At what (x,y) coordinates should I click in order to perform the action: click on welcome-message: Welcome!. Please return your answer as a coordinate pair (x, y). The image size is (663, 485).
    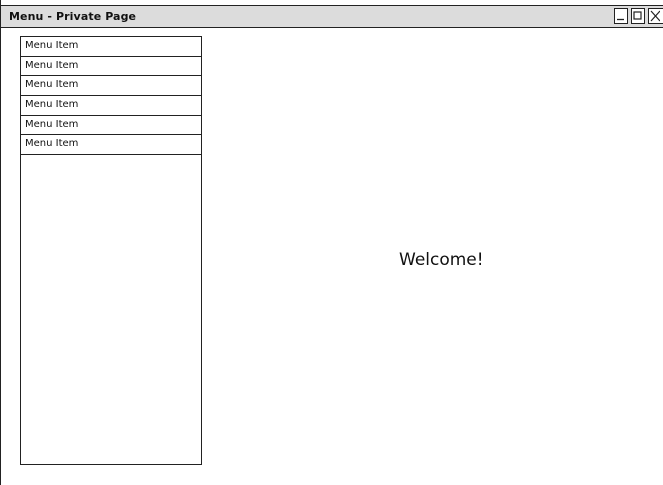
    Looking at the image, I should click on (441, 260).